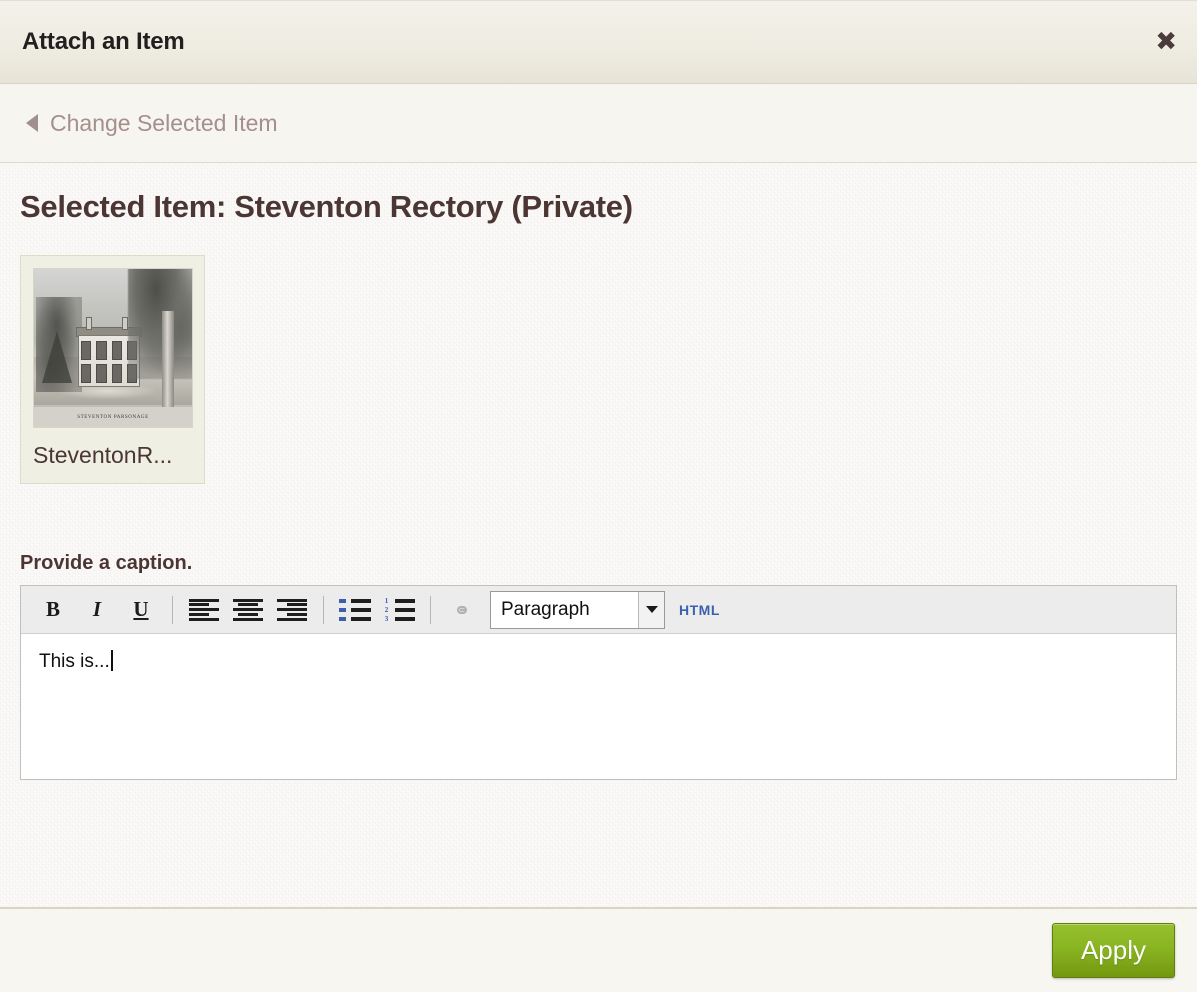  Describe the element at coordinates (598, 123) in the screenshot. I see `subheader-bar: Change Selected Item` at that location.